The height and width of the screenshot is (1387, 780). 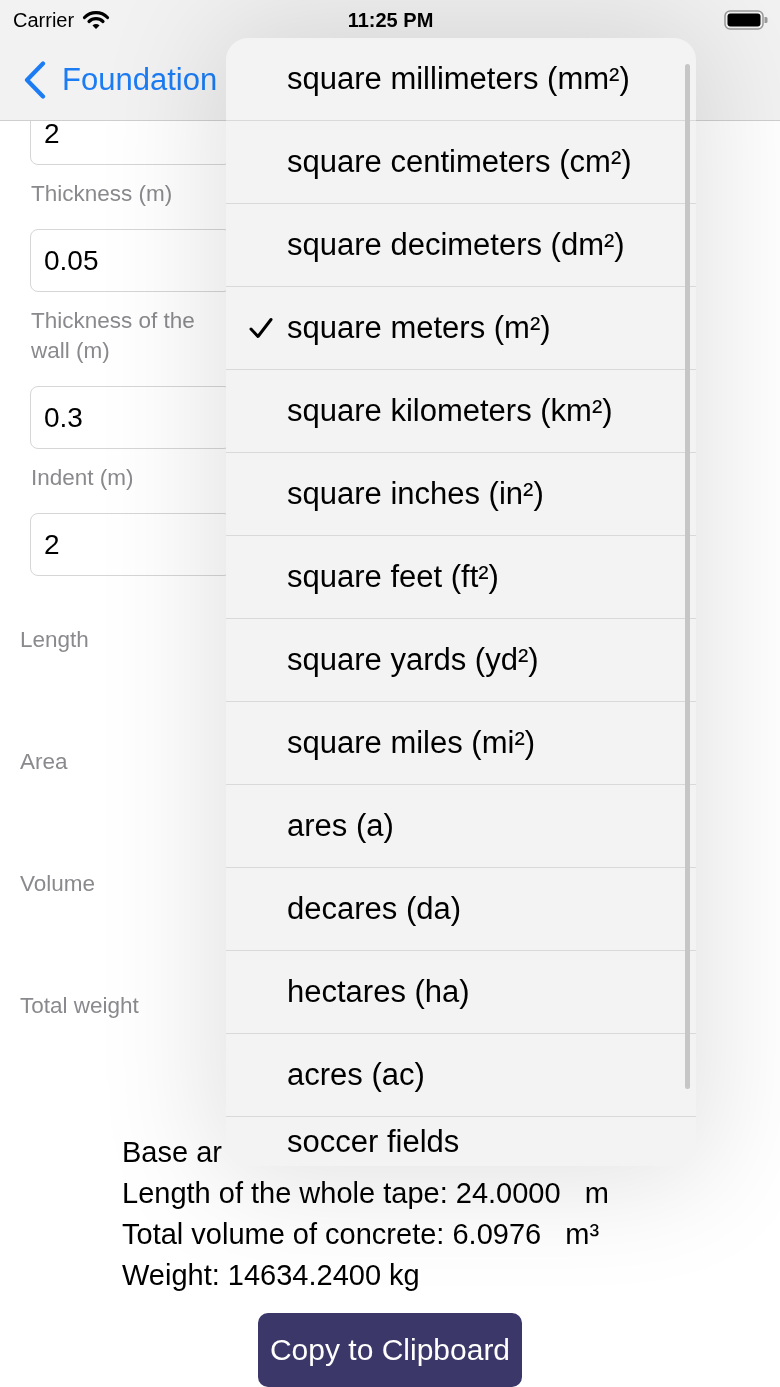 I want to click on menu-item: square meters (m²), so click(x=461, y=328).